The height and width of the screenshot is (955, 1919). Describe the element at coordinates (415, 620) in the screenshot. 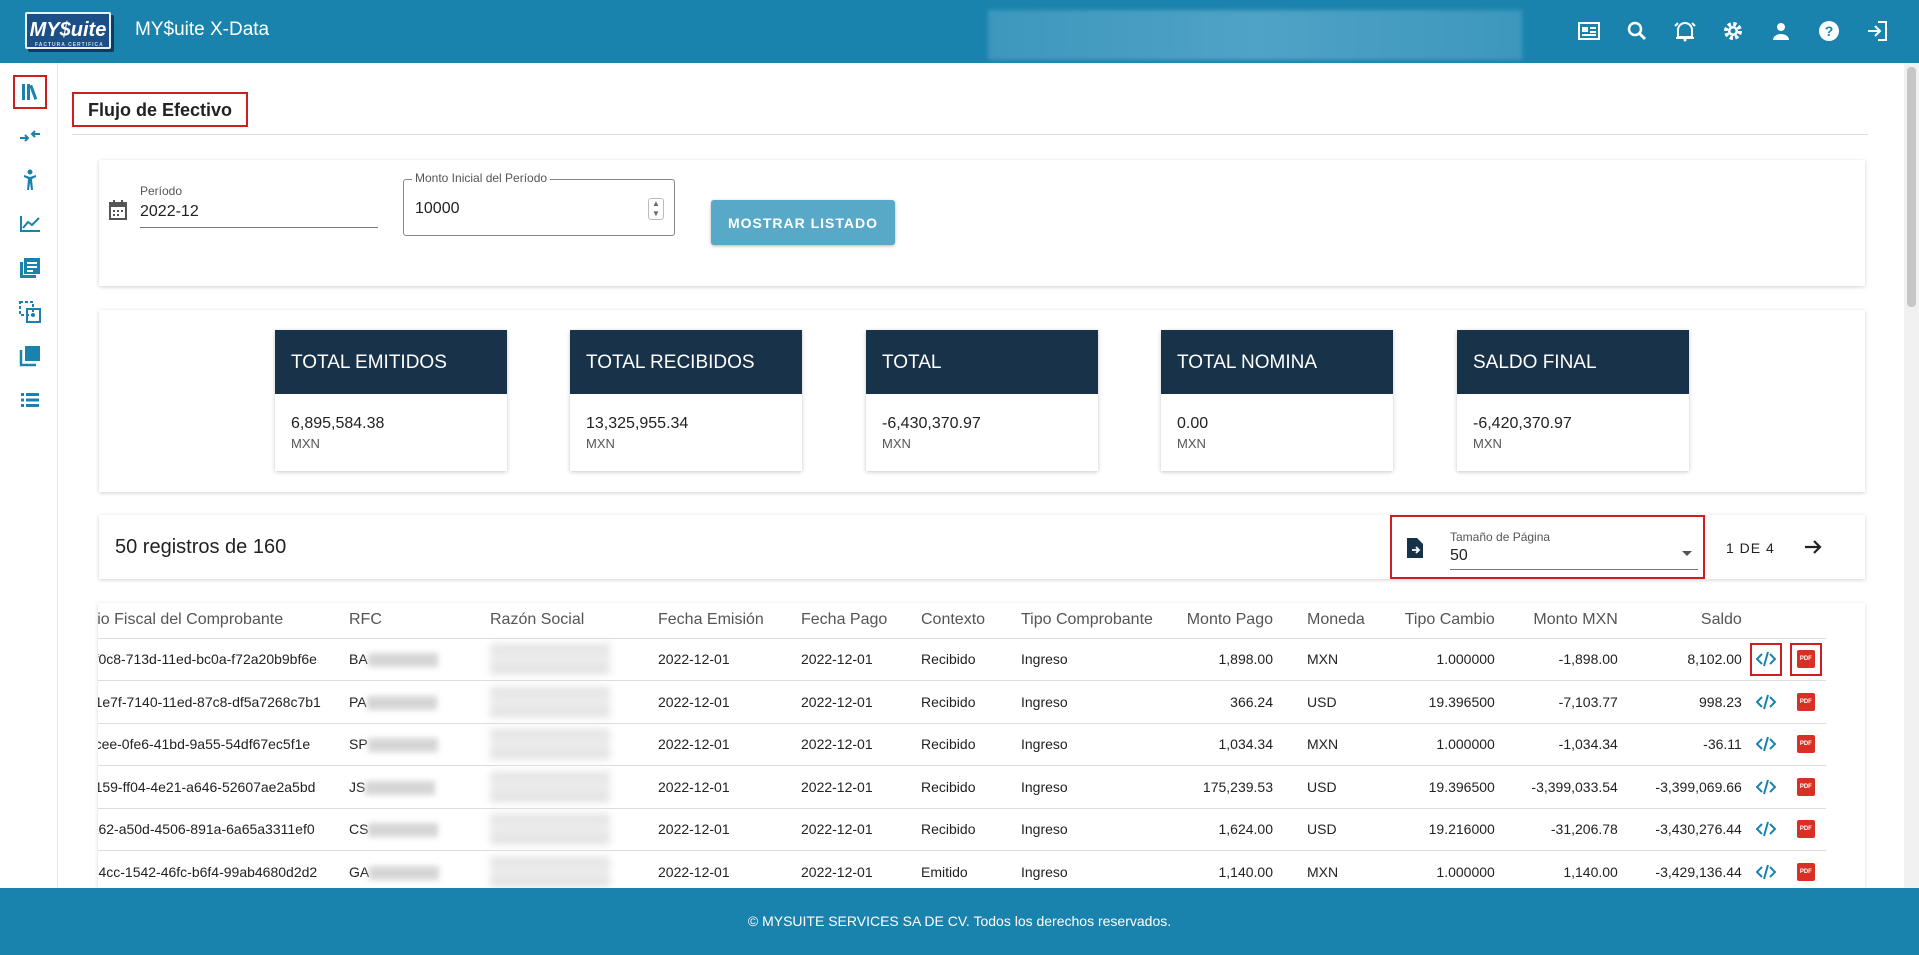

I see `col-rfc: RFC` at that location.